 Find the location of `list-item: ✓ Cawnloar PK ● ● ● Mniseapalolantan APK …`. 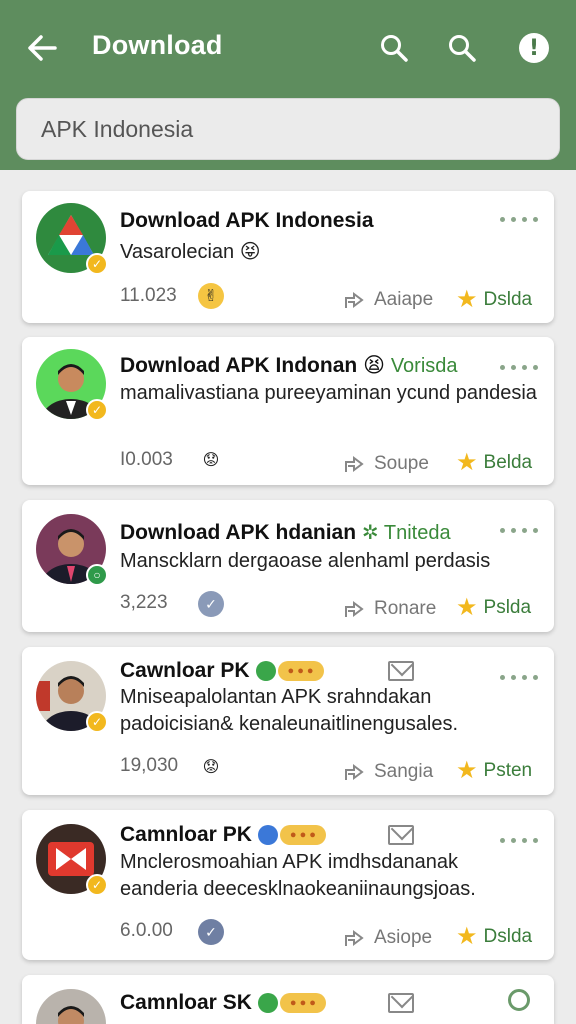

list-item: ✓ Cawnloar PK ● ● ● Mniseapalolantan APK … is located at coordinates (288, 721).